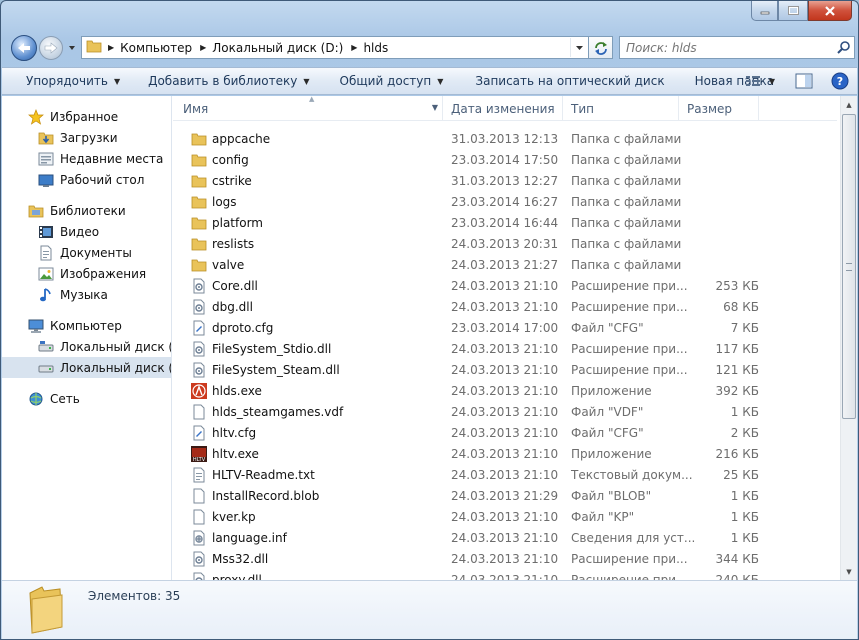  What do you see at coordinates (86, 367) in the screenshot?
I see `nav-disk-d: Локальный диск (D:)` at bounding box center [86, 367].